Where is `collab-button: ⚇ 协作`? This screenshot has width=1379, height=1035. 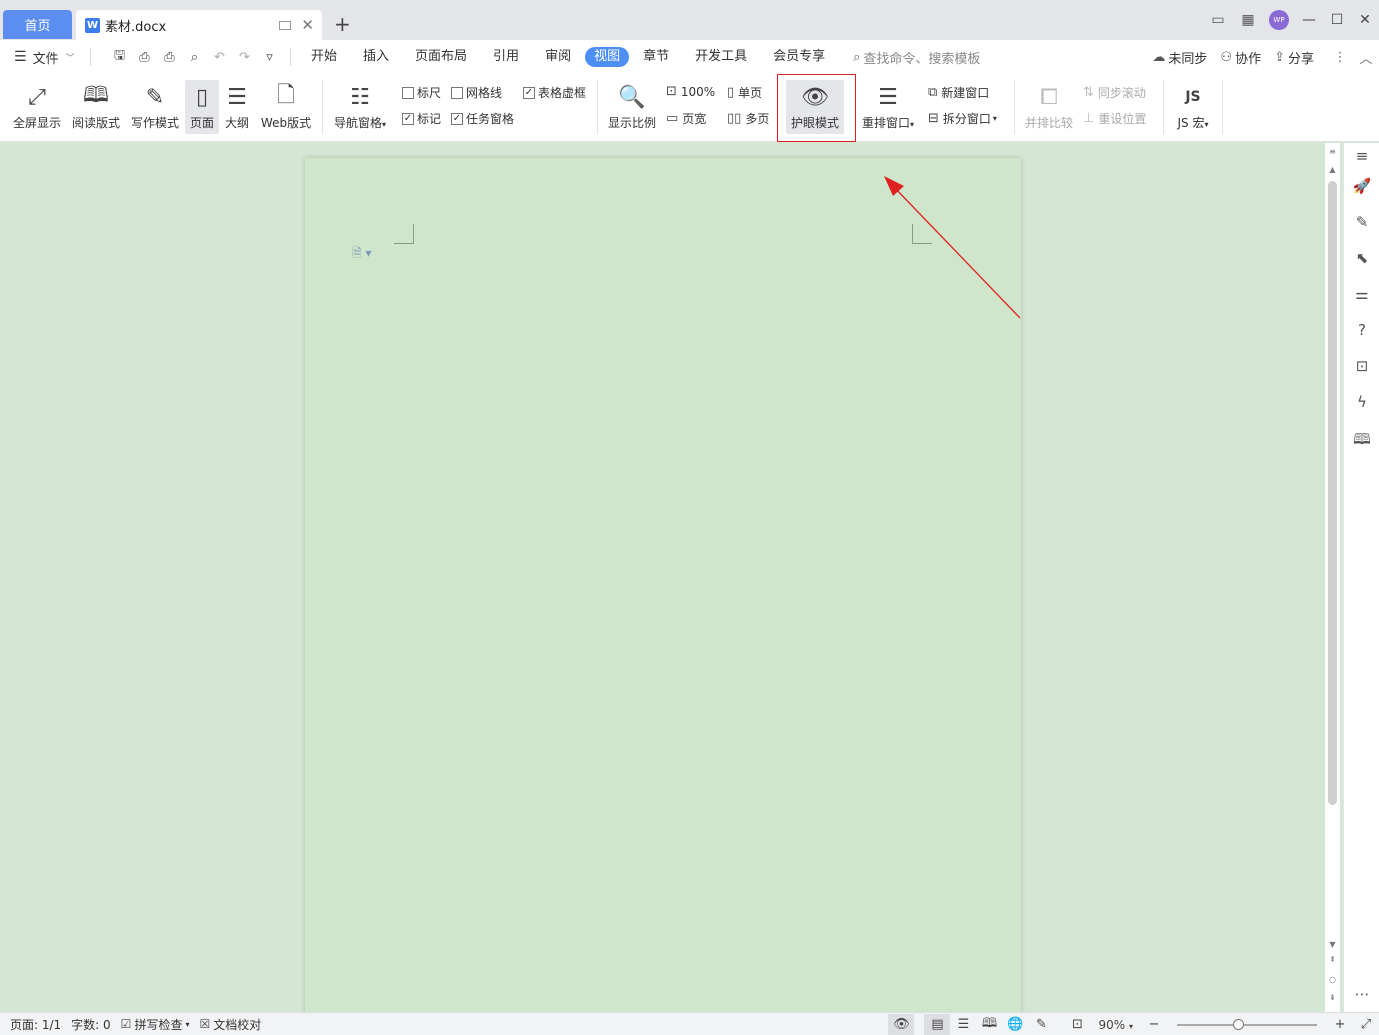 collab-button: ⚇ 协作 is located at coordinates (1240, 57).